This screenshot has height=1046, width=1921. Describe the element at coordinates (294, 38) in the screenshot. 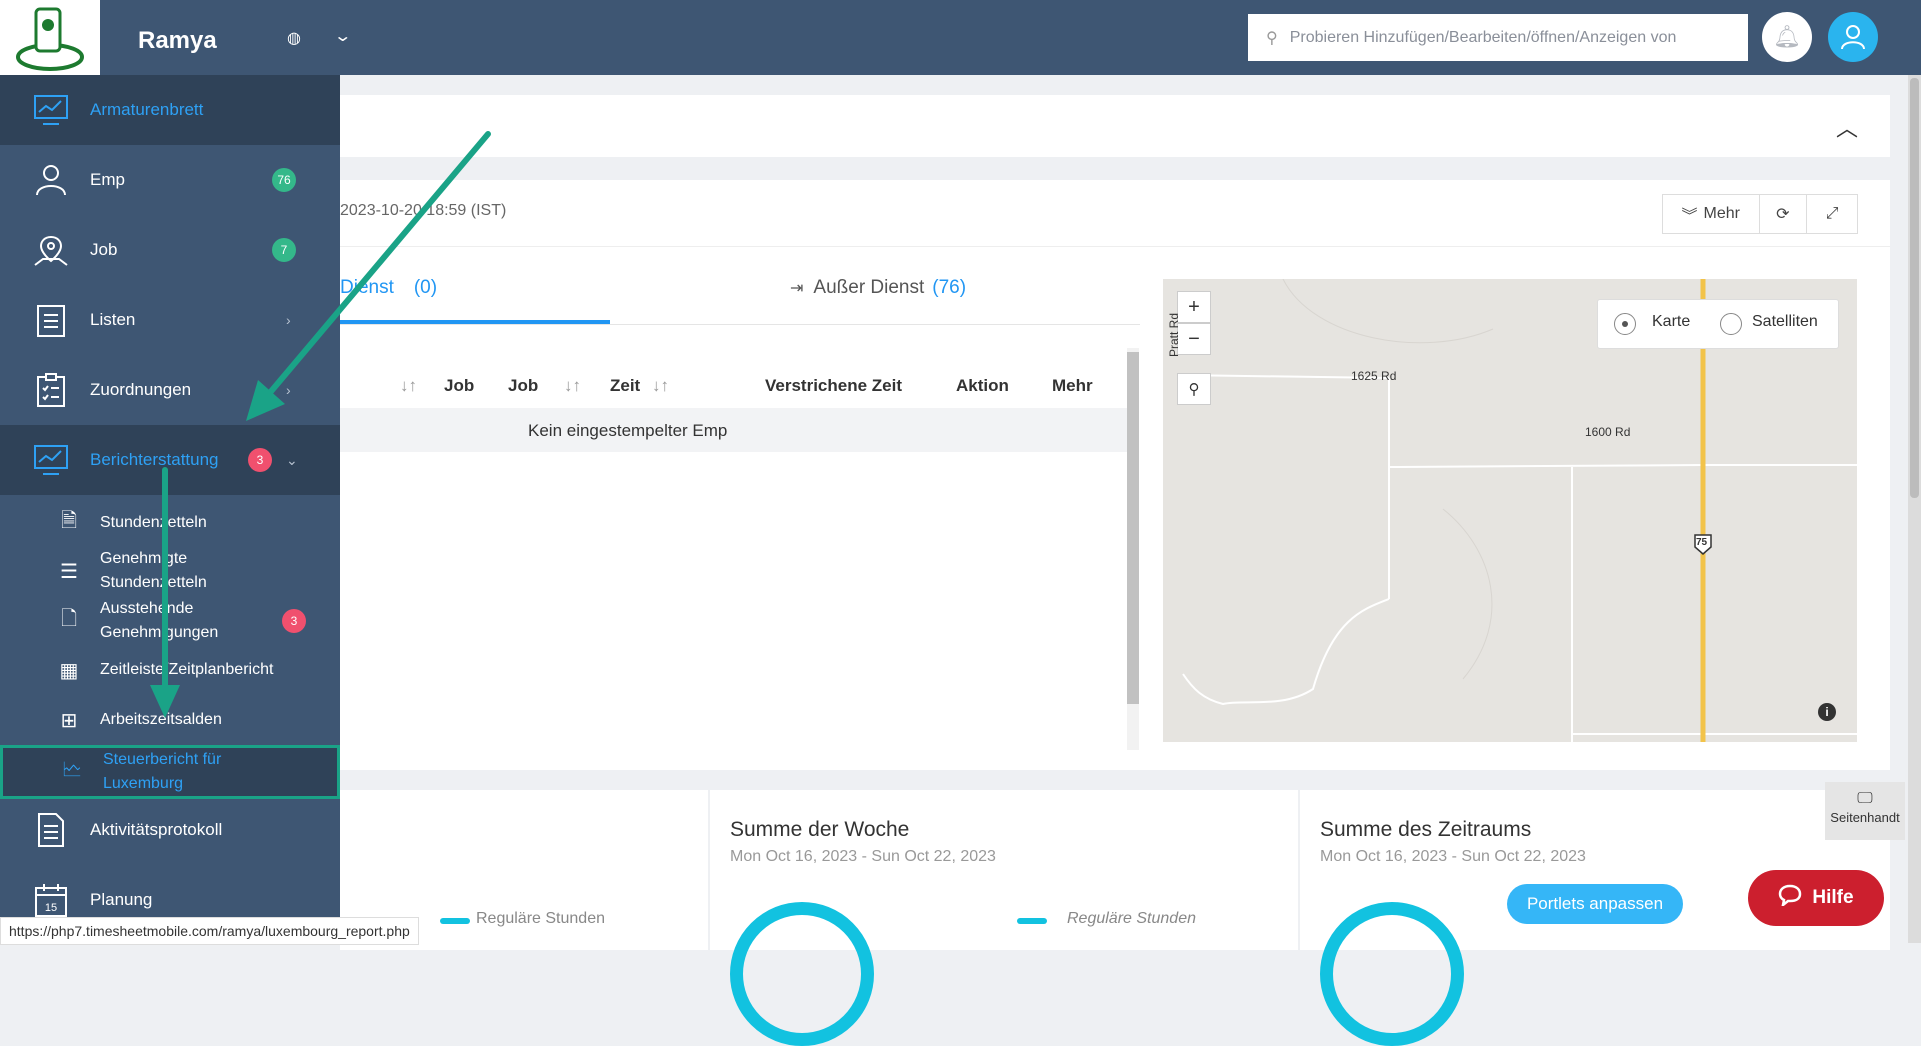

I see `globe-icon: ◍` at that location.